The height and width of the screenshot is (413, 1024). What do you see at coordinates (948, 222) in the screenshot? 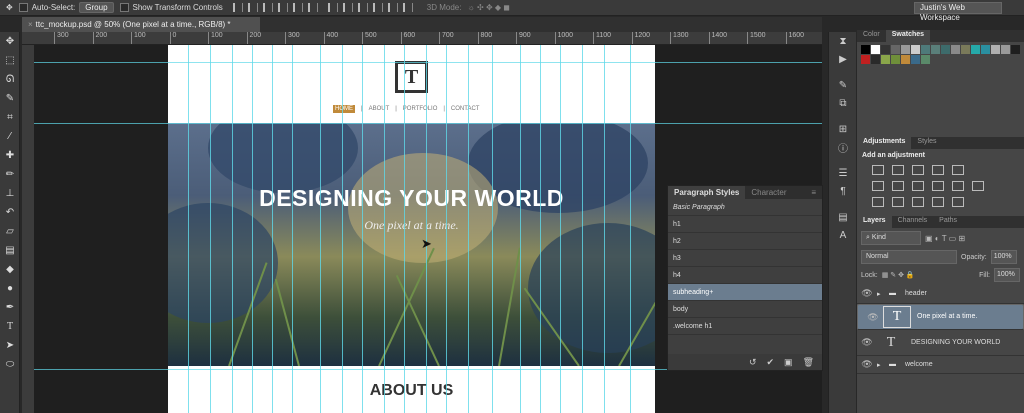
I see `tab-paths: Paths` at bounding box center [948, 222].